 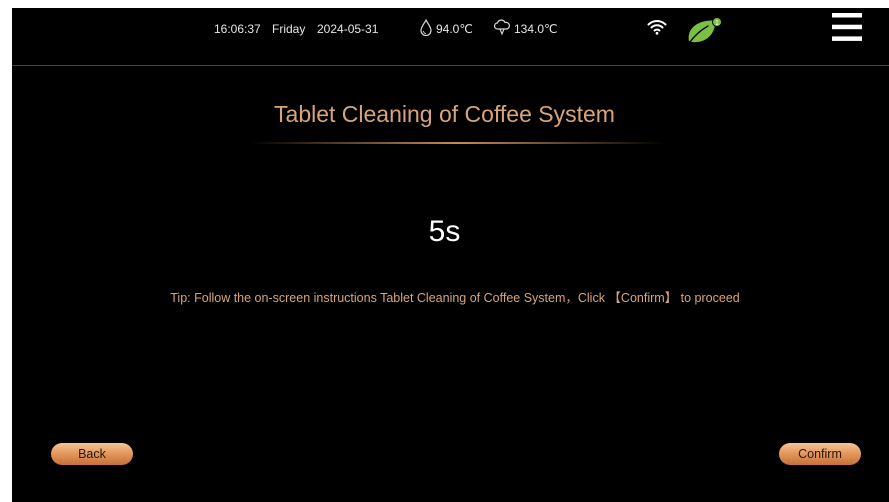 I want to click on status-date: 2024-05-31, so click(x=348, y=29).